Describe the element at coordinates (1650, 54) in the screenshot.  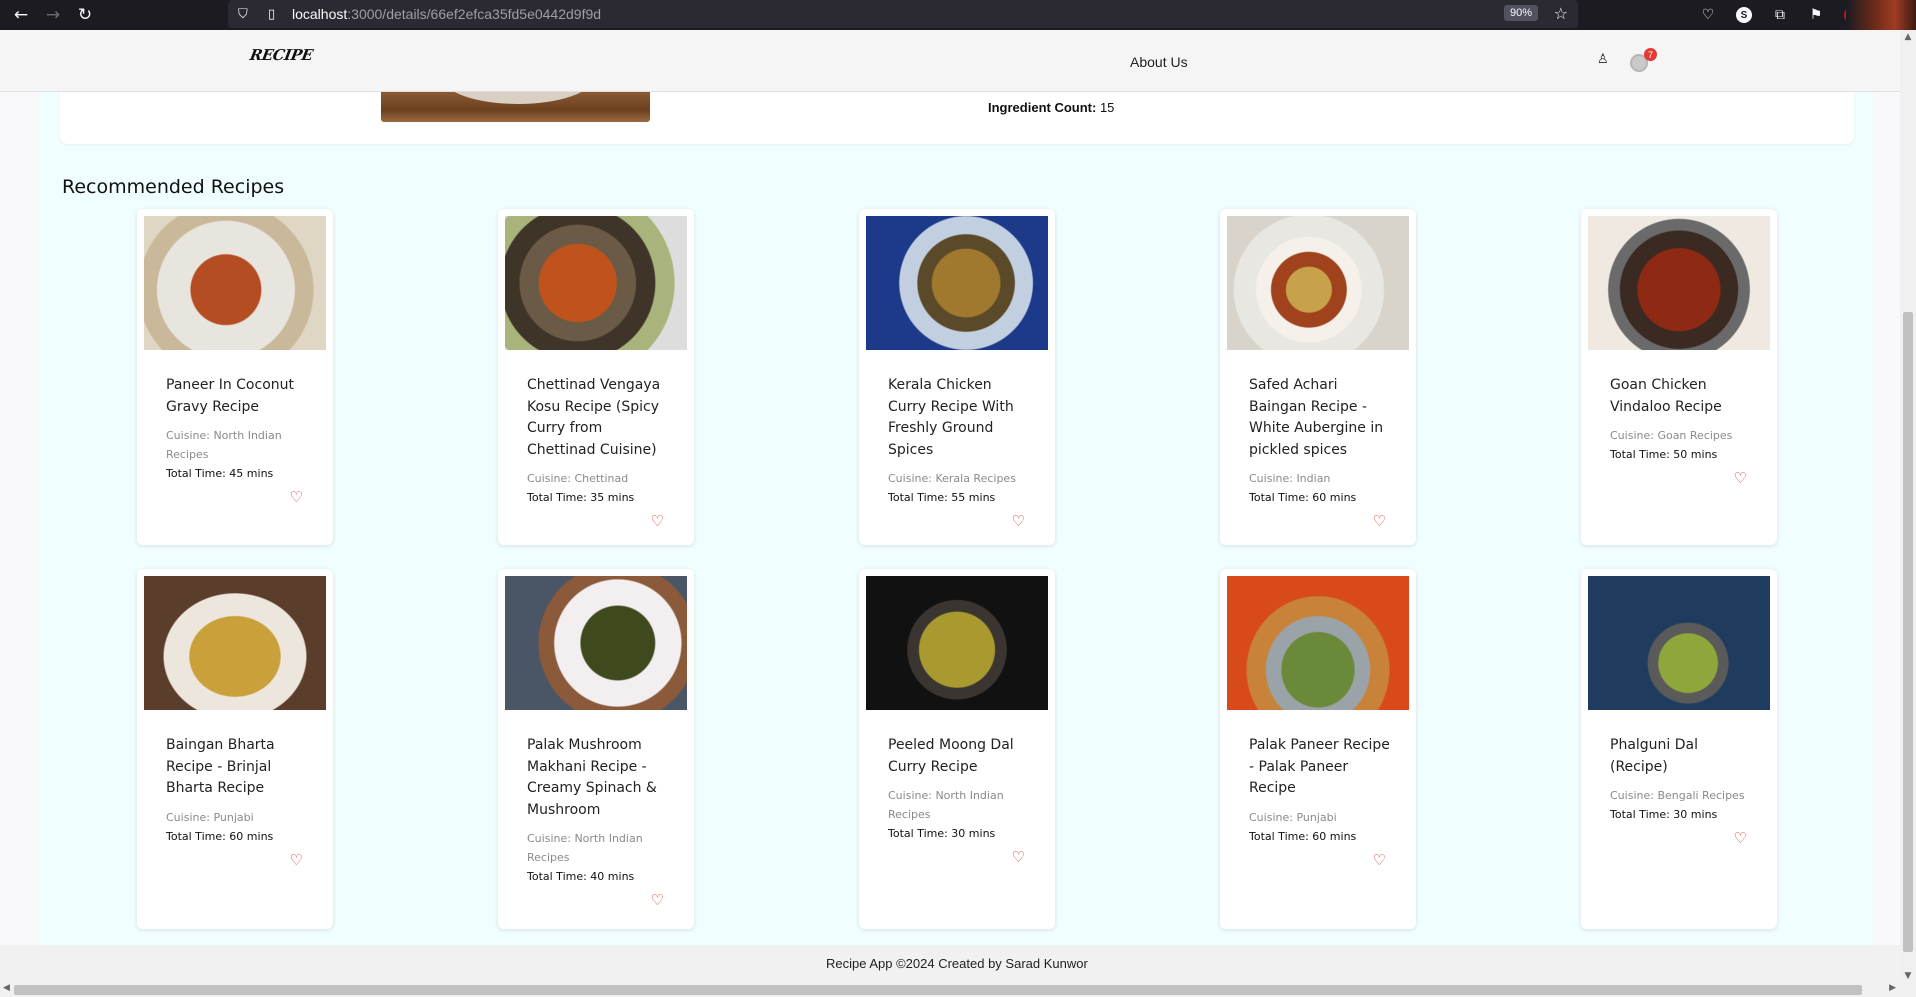
I see `cart-count-badge: 7` at that location.